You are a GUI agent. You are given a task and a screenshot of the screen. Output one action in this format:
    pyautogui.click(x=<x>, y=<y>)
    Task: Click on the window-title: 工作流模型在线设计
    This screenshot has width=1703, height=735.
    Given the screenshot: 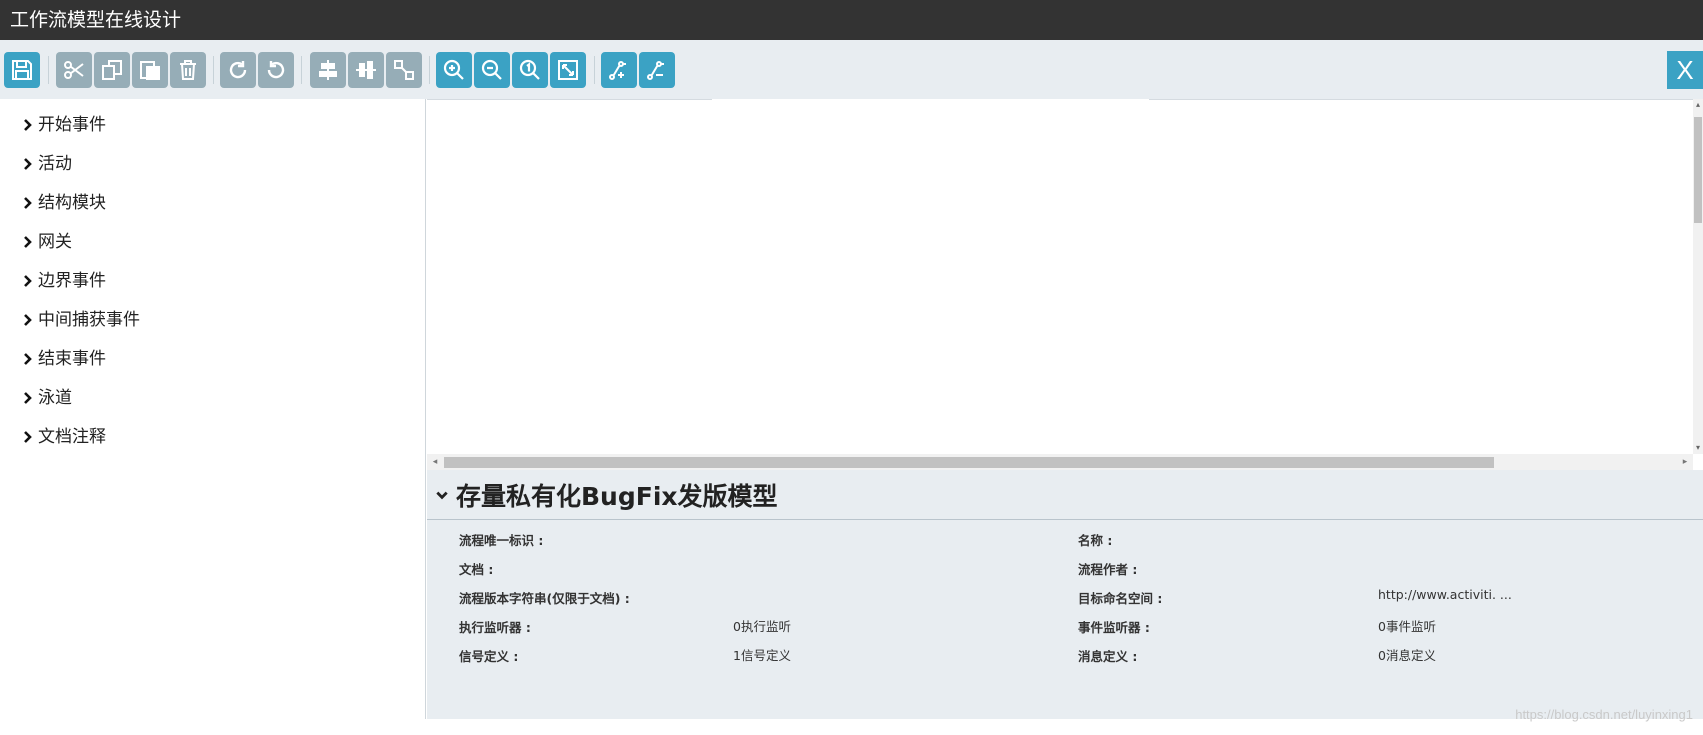 What is the action you would take?
    pyautogui.click(x=851, y=20)
    